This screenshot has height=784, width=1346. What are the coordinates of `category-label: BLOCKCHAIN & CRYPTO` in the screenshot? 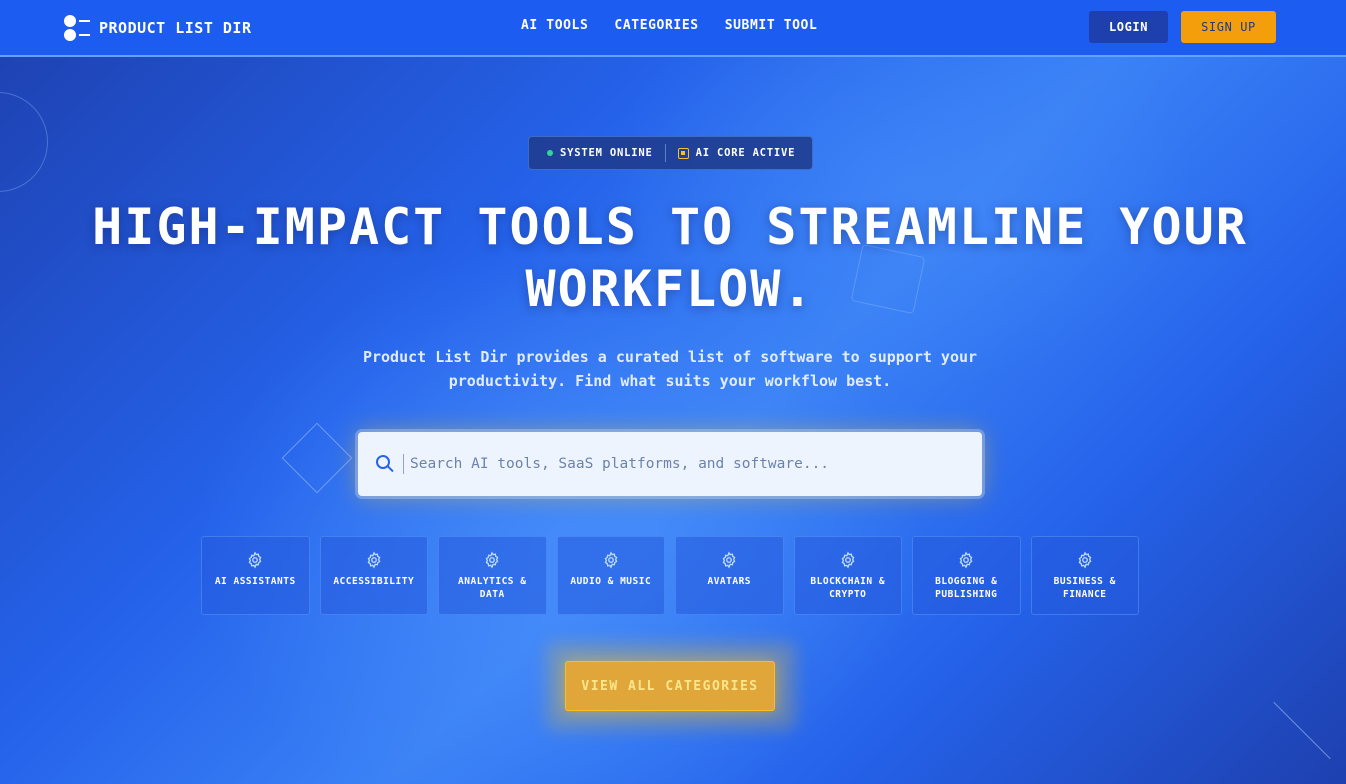 It's located at (848, 588).